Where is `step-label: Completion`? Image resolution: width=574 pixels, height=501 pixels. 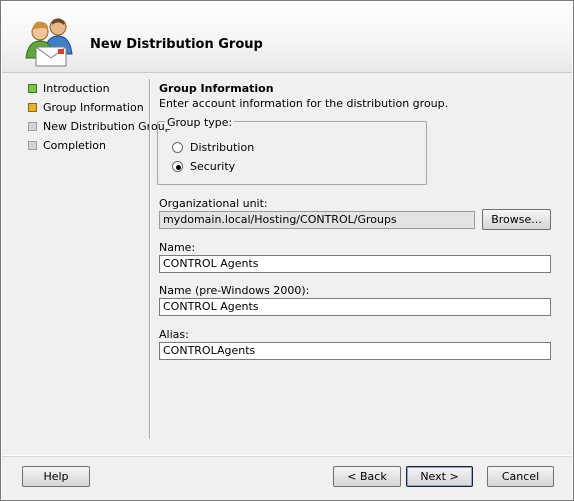 step-label: Completion is located at coordinates (75, 145).